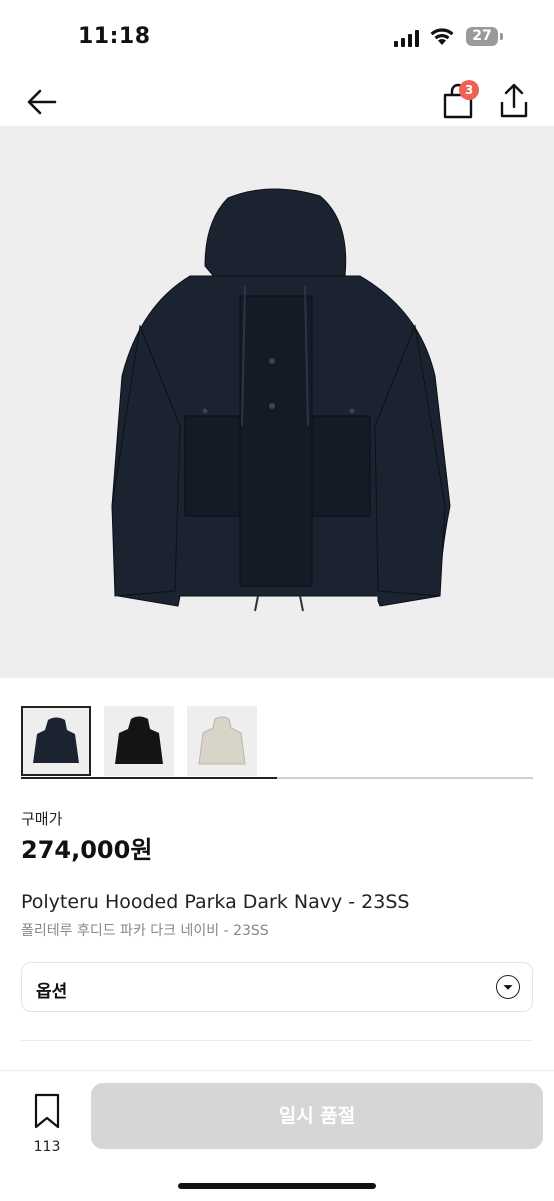 The width and height of the screenshot is (554, 1201). I want to click on bookmark-icon, so click(47, 1111).